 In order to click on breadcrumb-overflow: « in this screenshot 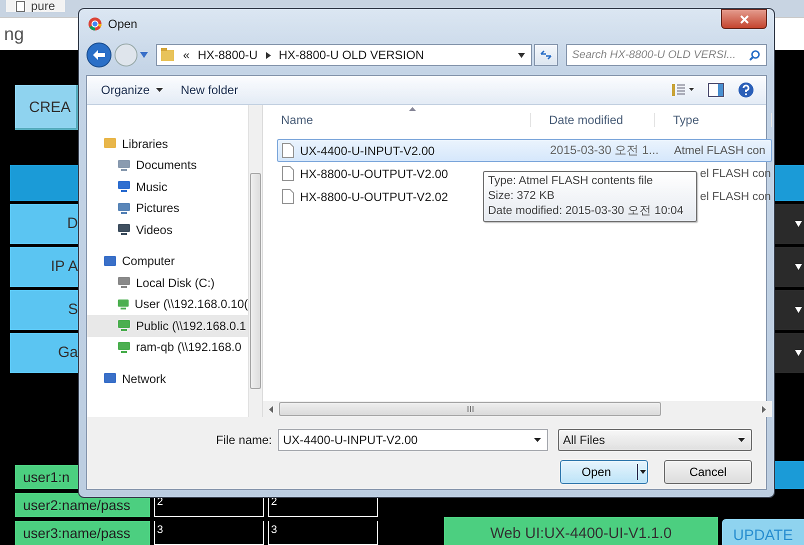, I will do `click(186, 55)`.